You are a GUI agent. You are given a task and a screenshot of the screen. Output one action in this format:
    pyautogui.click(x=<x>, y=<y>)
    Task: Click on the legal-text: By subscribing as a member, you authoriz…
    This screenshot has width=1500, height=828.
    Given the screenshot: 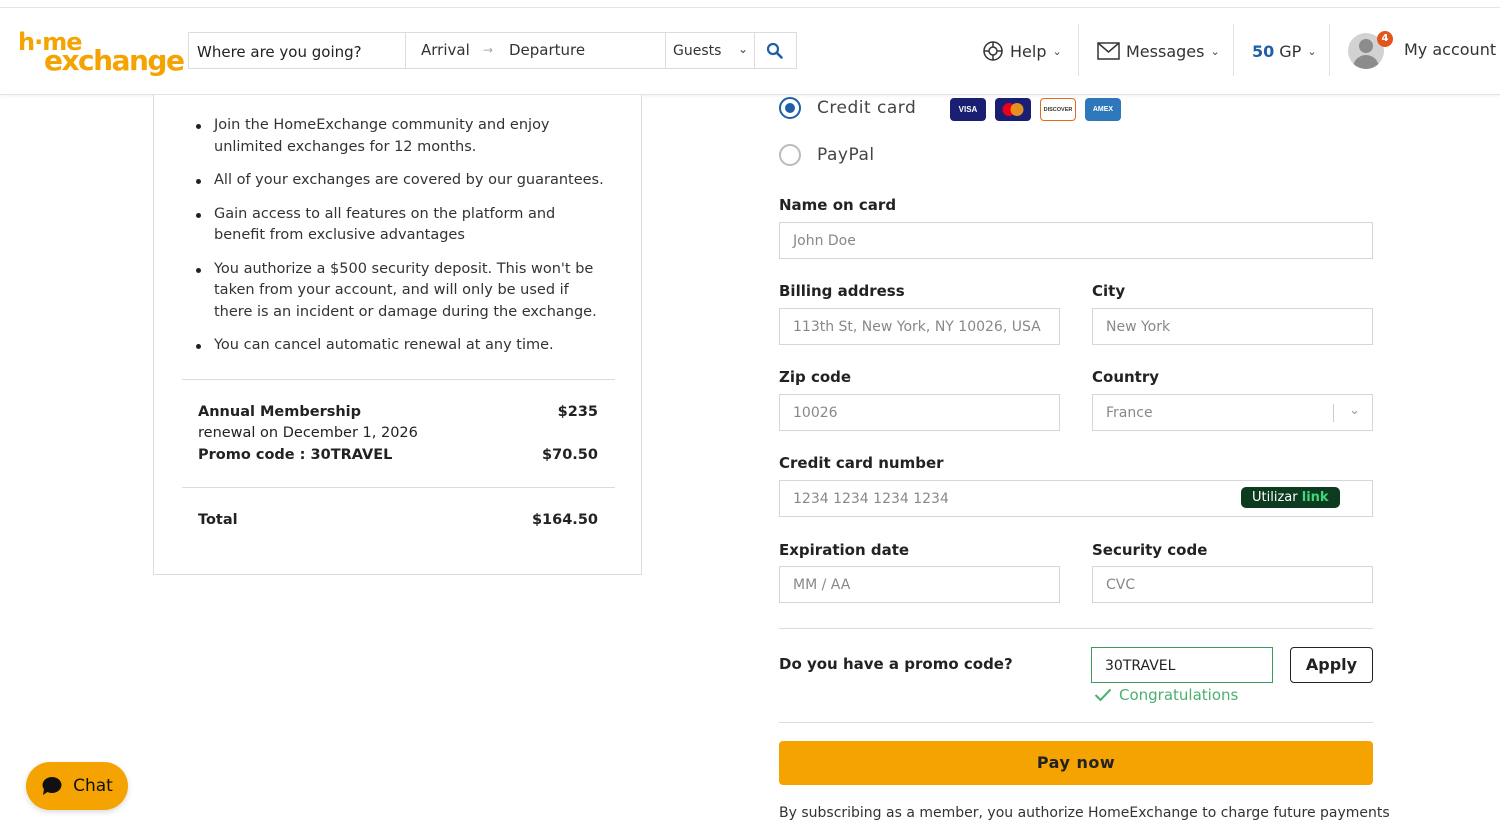 What is the action you would take?
    pyautogui.click(x=1084, y=813)
    